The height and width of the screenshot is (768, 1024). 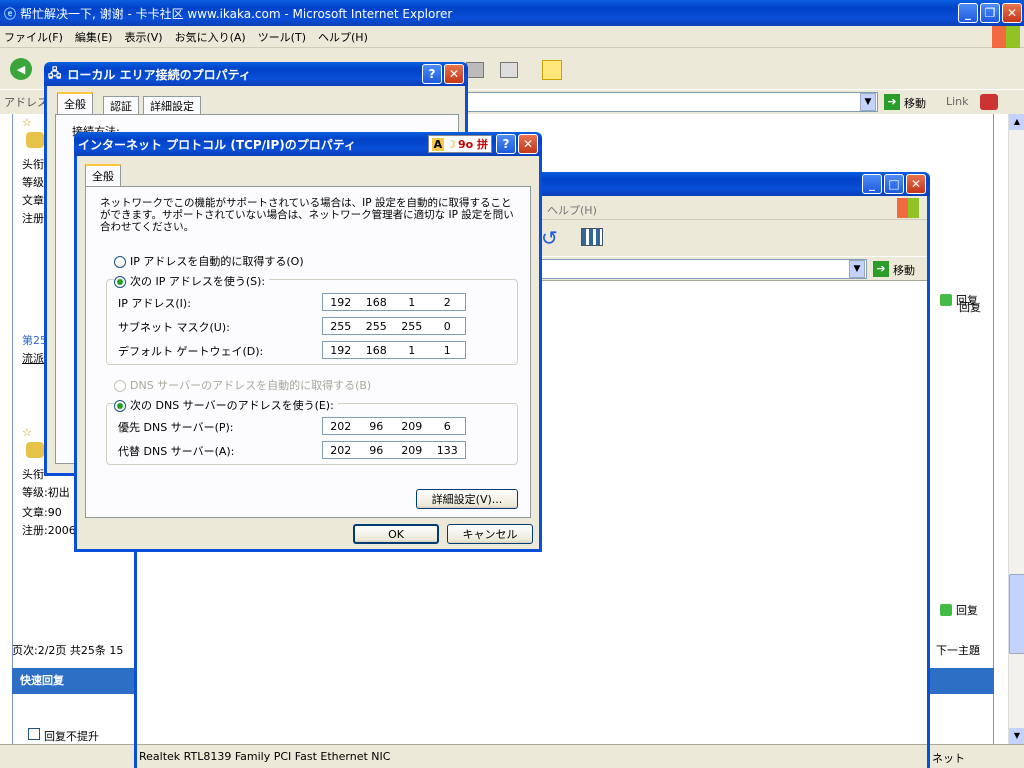 What do you see at coordinates (256, 74) in the screenshot?
I see `lan-titlebar: 🖧 ローカル エリア接続のプロパティ ? ✕` at bounding box center [256, 74].